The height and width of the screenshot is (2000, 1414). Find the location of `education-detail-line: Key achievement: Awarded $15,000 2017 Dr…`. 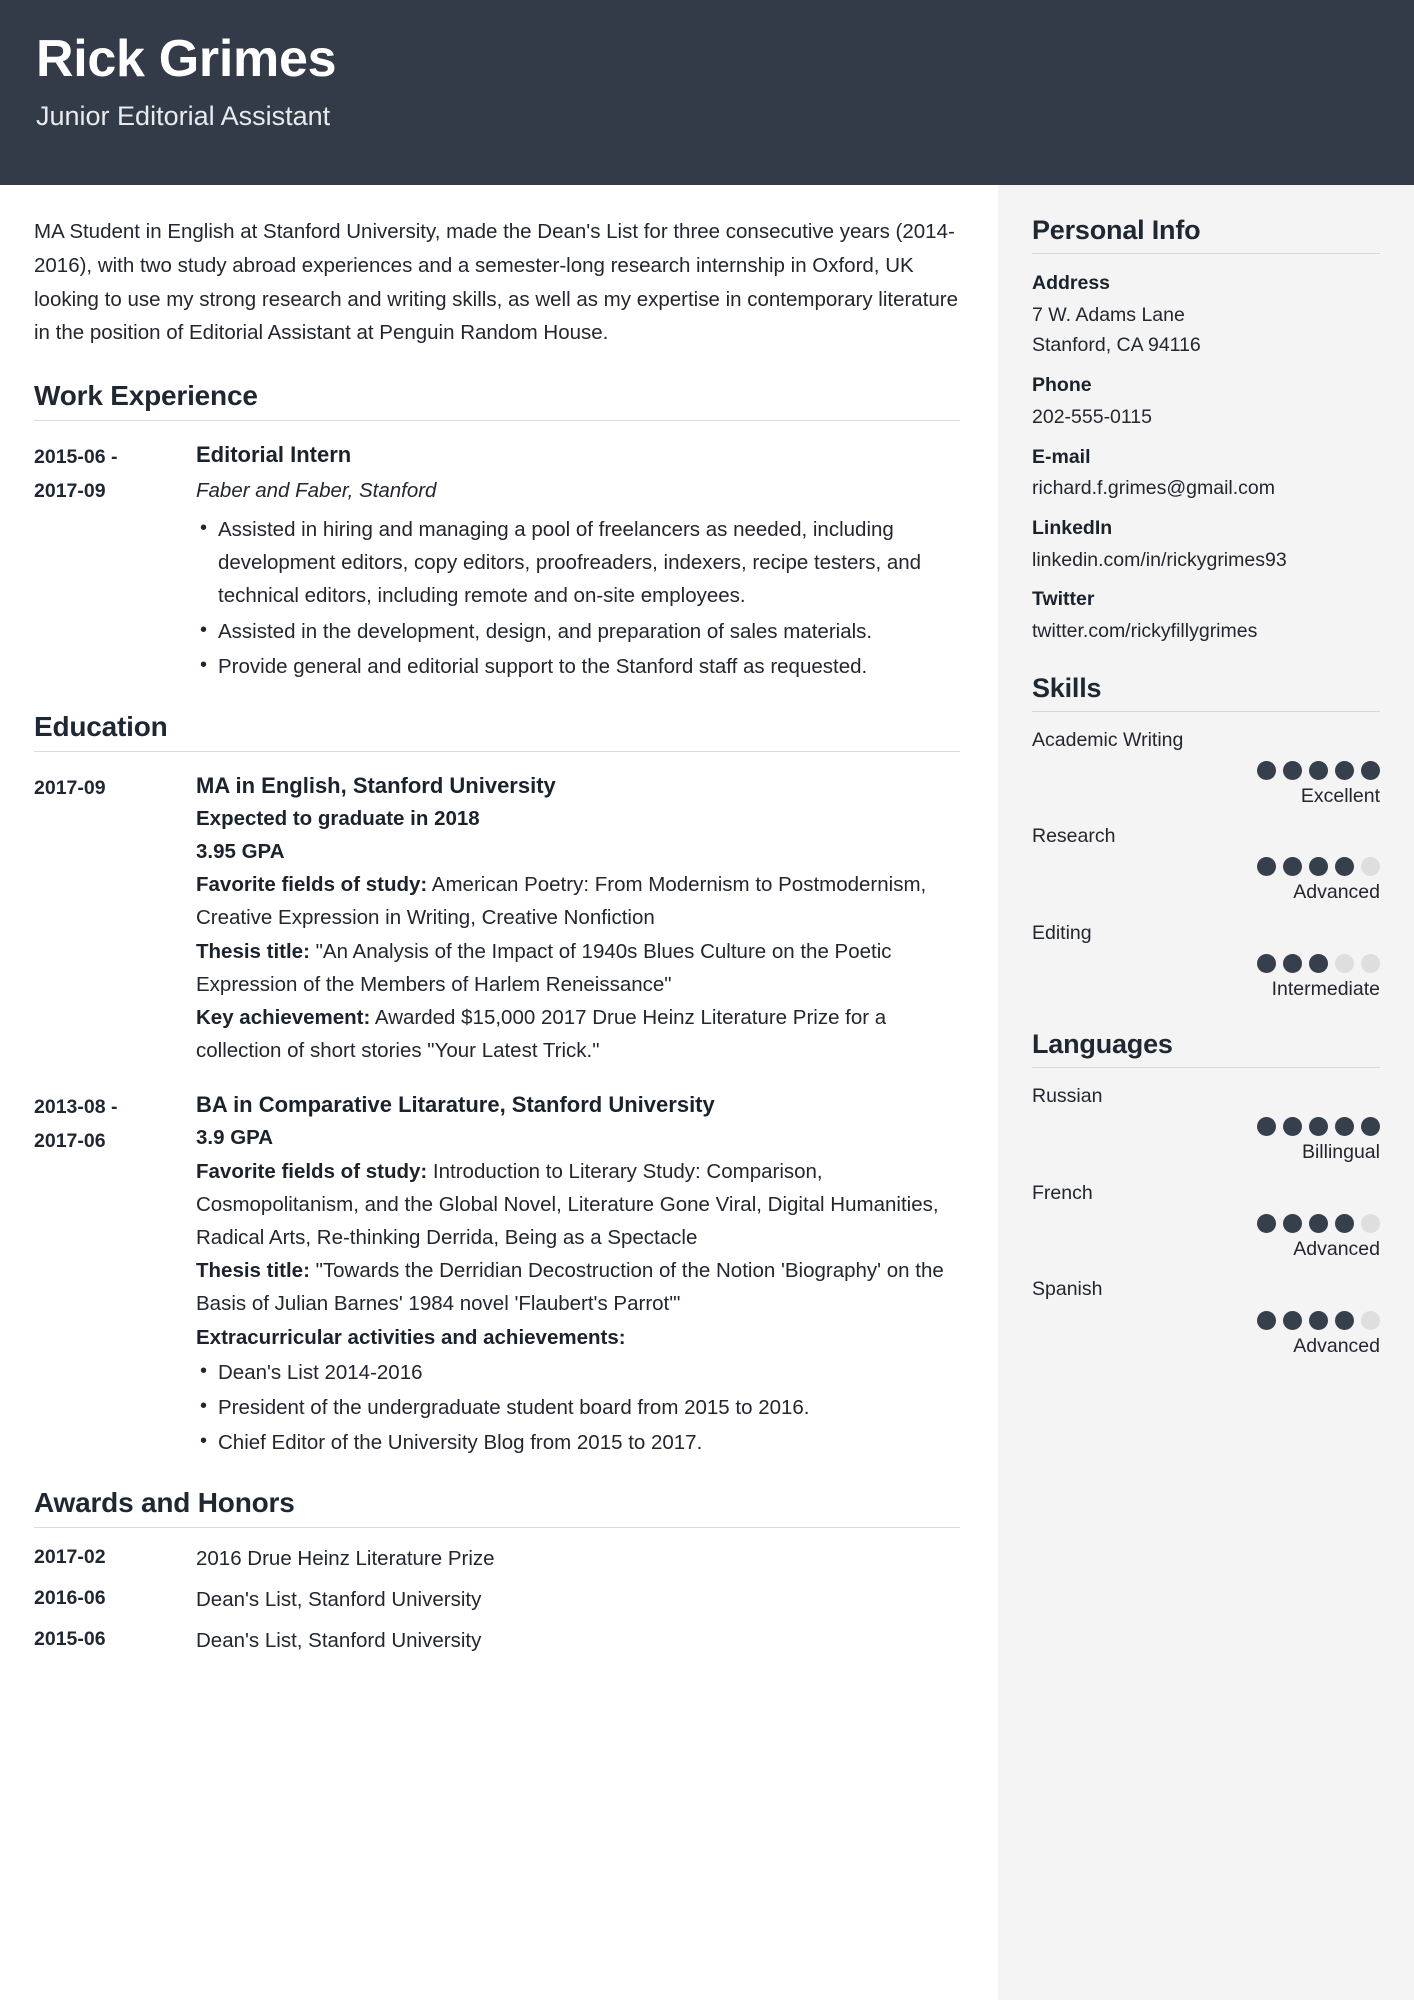

education-detail-line: Key achievement: Awarded $15,000 2017 Dr… is located at coordinates (541, 1034).